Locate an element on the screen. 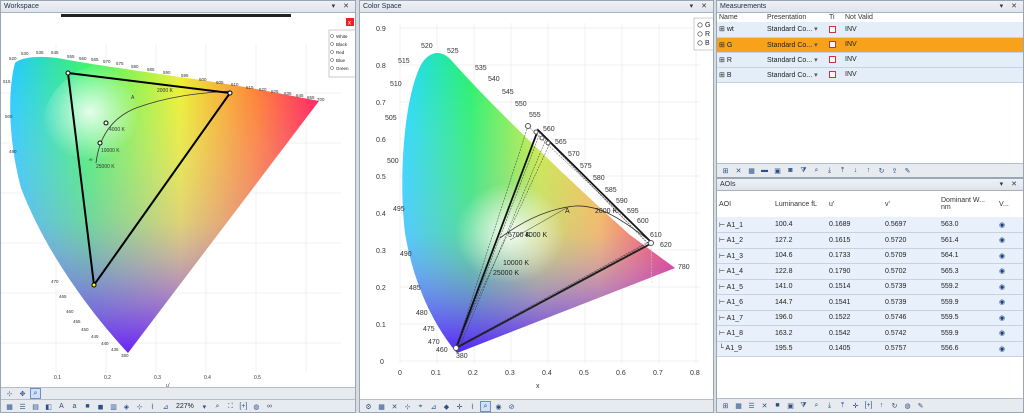  cs-zoom-icon: ⌕ is located at coordinates (485, 406).